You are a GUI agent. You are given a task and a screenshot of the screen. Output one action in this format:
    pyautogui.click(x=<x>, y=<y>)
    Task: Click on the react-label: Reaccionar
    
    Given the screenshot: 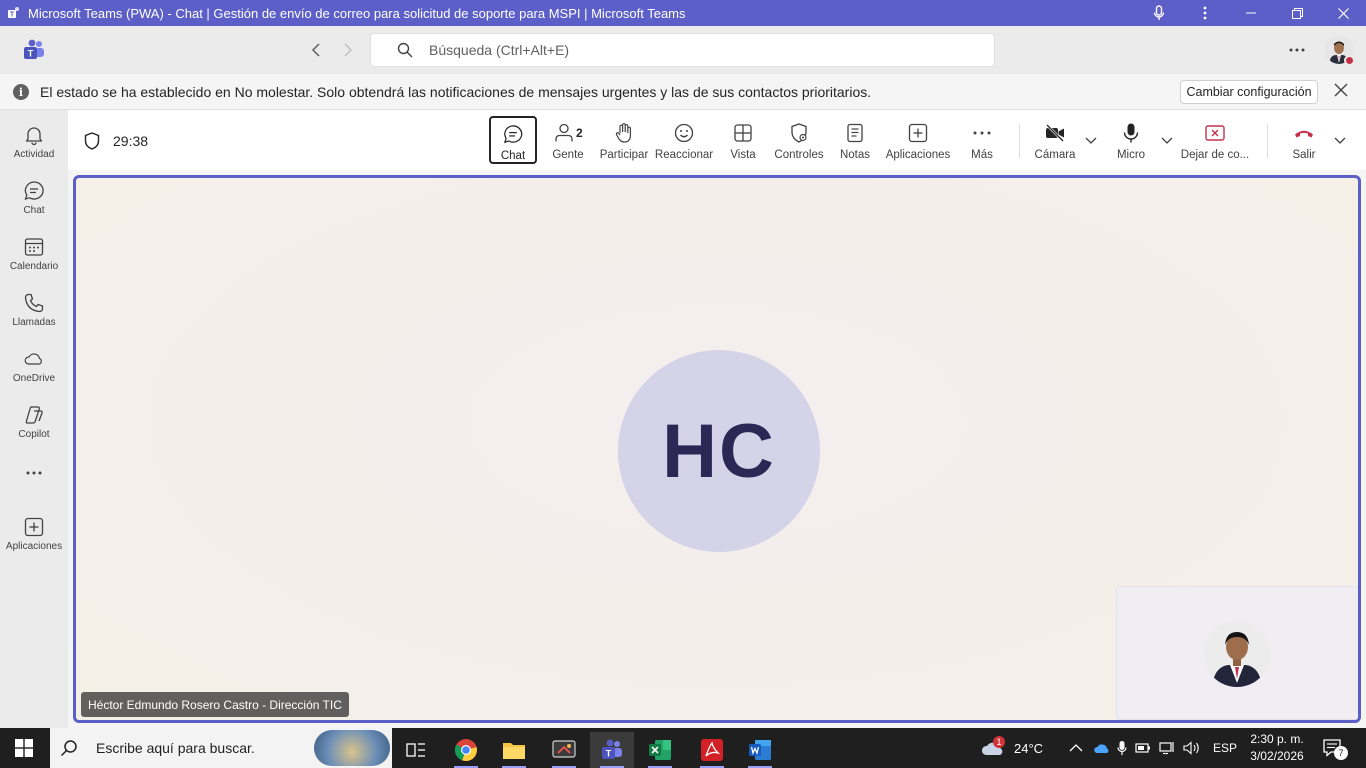 What is the action you would take?
    pyautogui.click(x=684, y=155)
    